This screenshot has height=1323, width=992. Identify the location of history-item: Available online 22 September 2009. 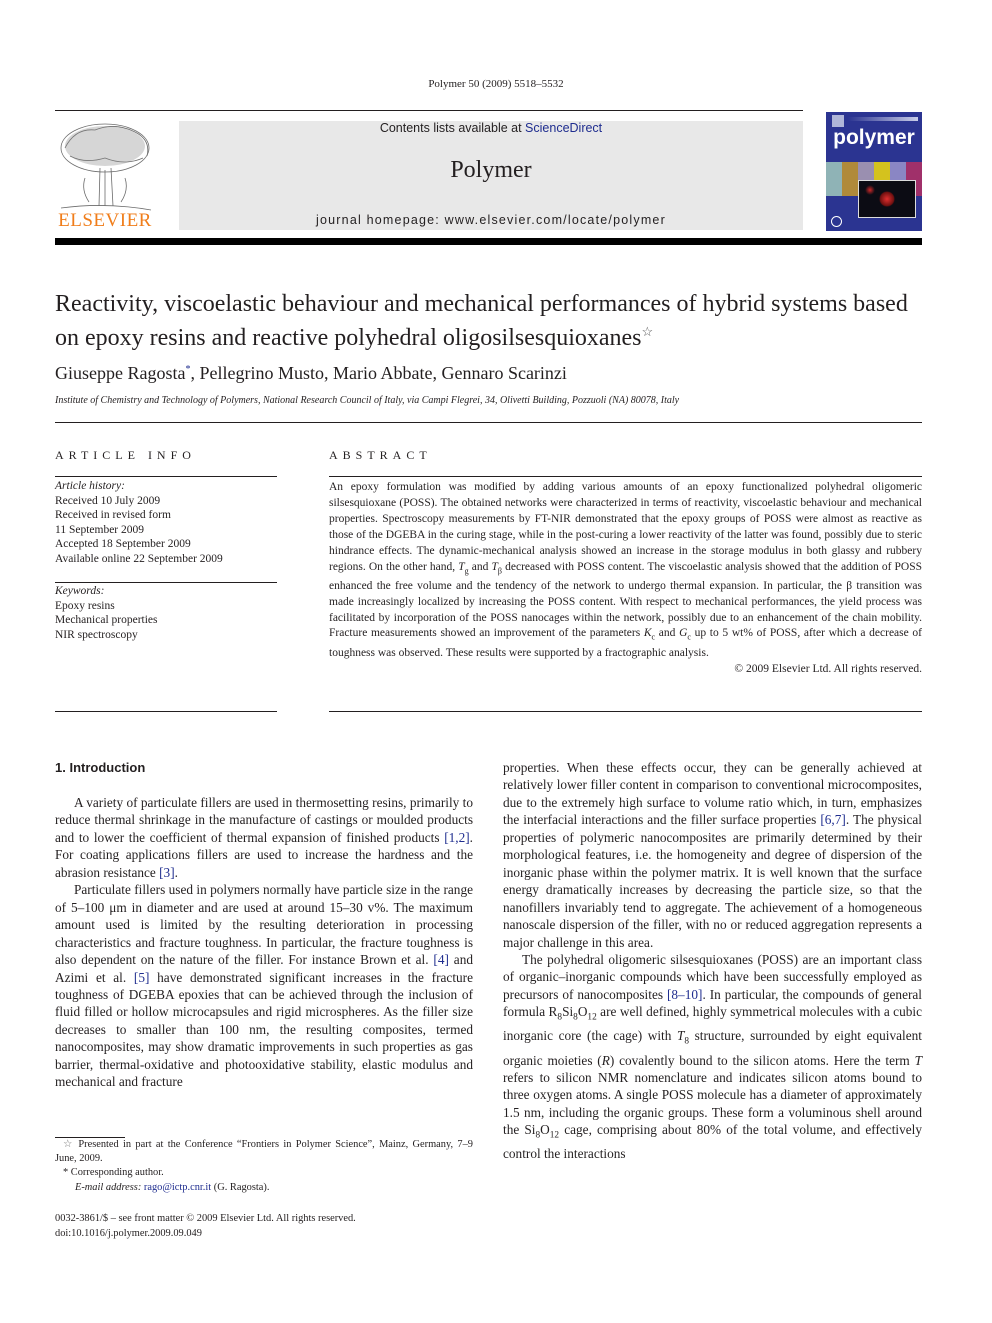
(139, 558).